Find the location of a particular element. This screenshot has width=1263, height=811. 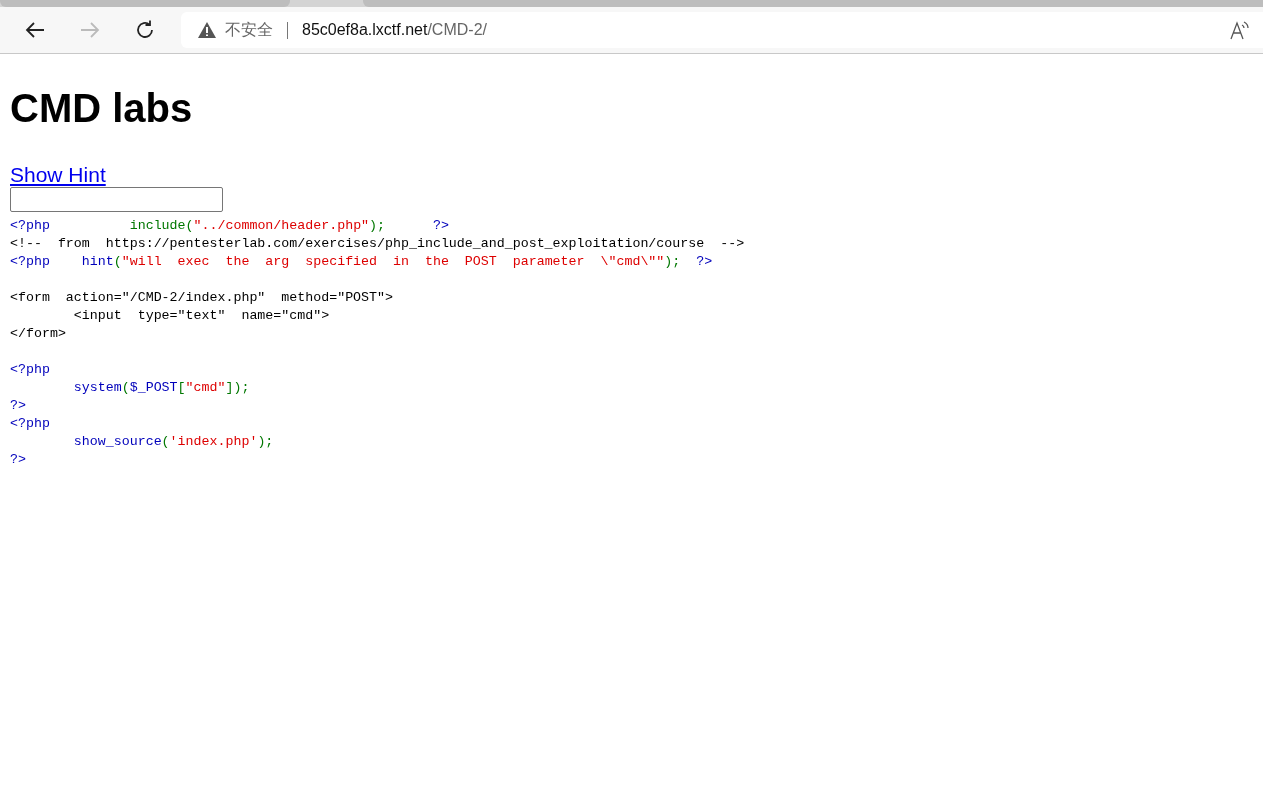

page-heading: CMD labs is located at coordinates (102, 108).